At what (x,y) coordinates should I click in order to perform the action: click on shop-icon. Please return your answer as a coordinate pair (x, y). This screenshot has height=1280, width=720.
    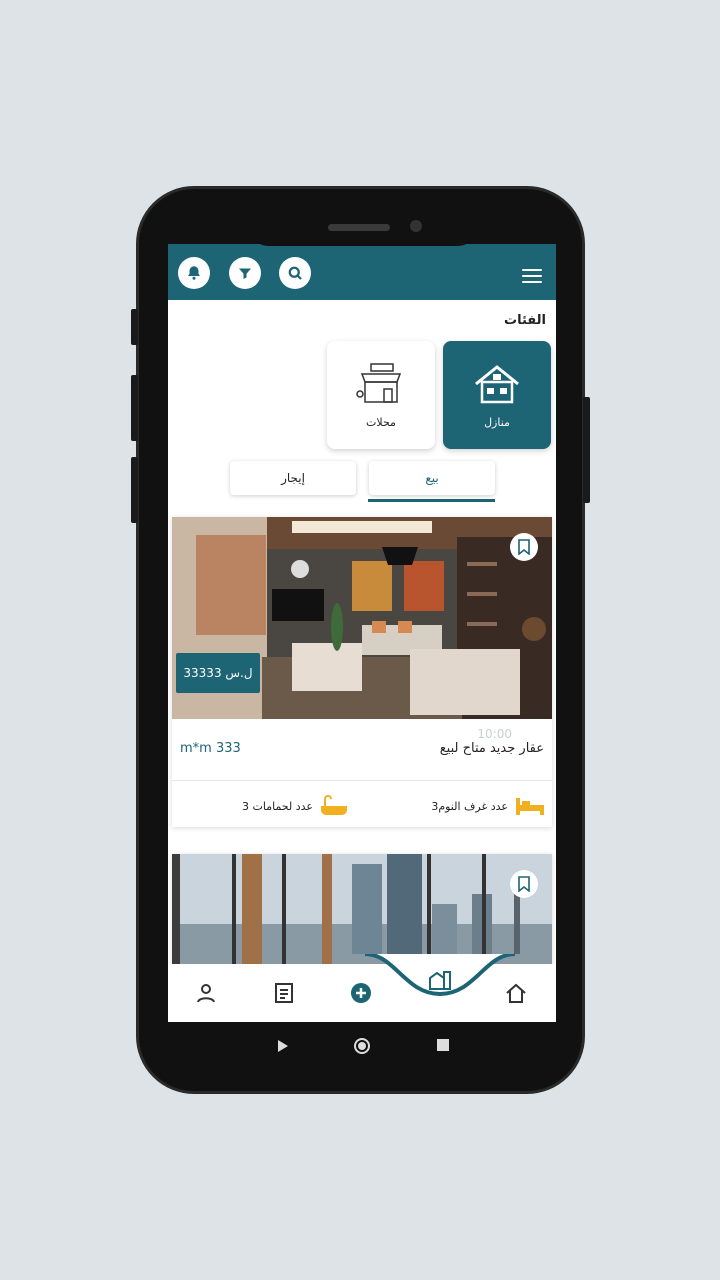
    Looking at the image, I should click on (379, 382).